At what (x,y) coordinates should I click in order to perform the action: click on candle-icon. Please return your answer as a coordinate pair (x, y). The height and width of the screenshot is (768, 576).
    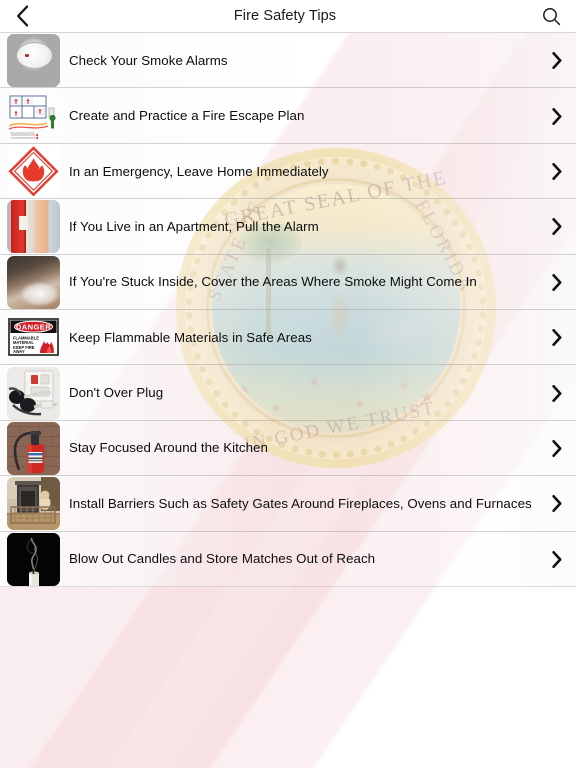
    Looking at the image, I should click on (33, 559).